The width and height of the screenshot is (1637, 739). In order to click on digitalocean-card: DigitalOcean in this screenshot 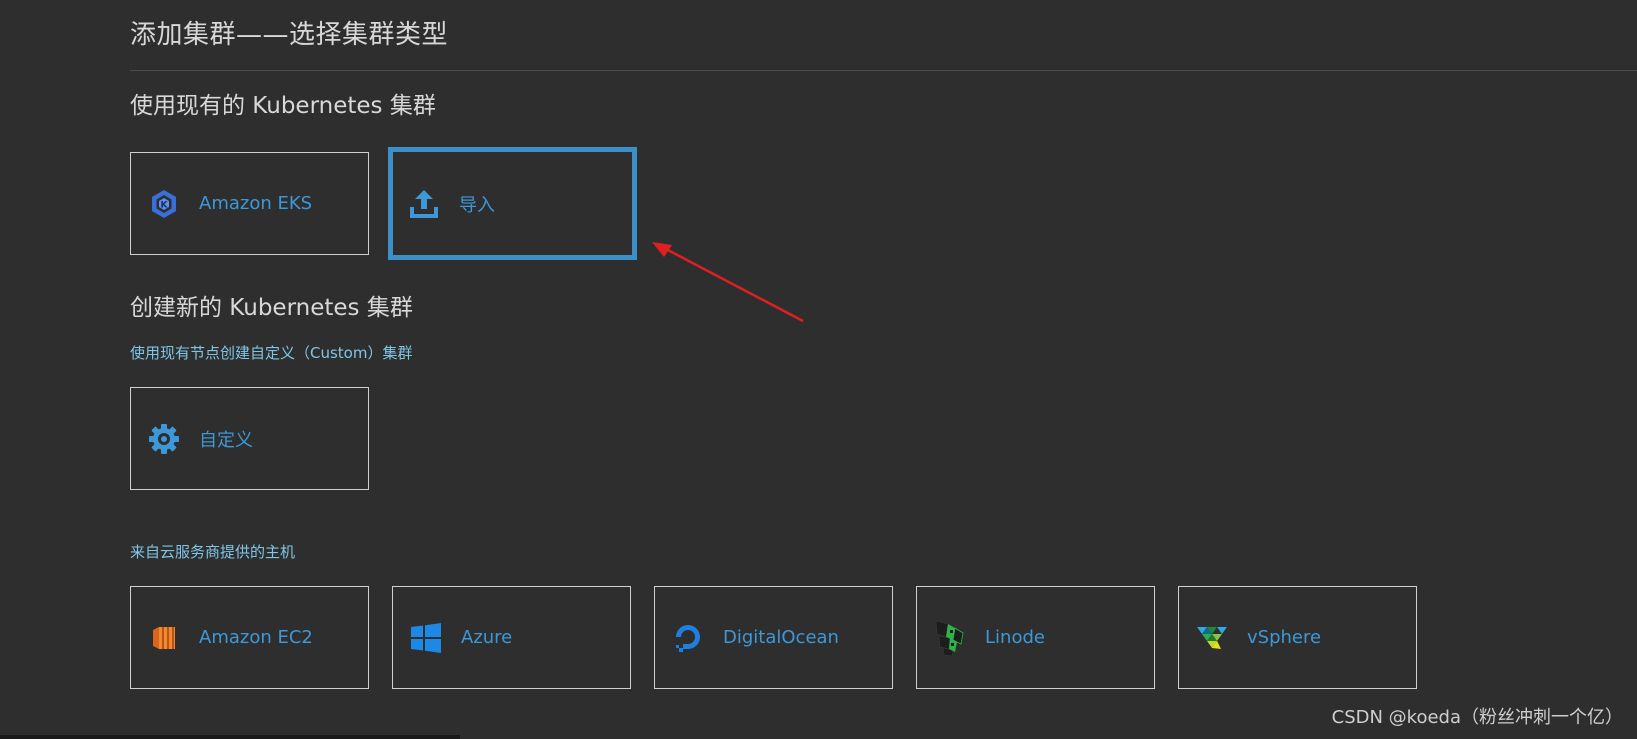, I will do `click(773, 637)`.